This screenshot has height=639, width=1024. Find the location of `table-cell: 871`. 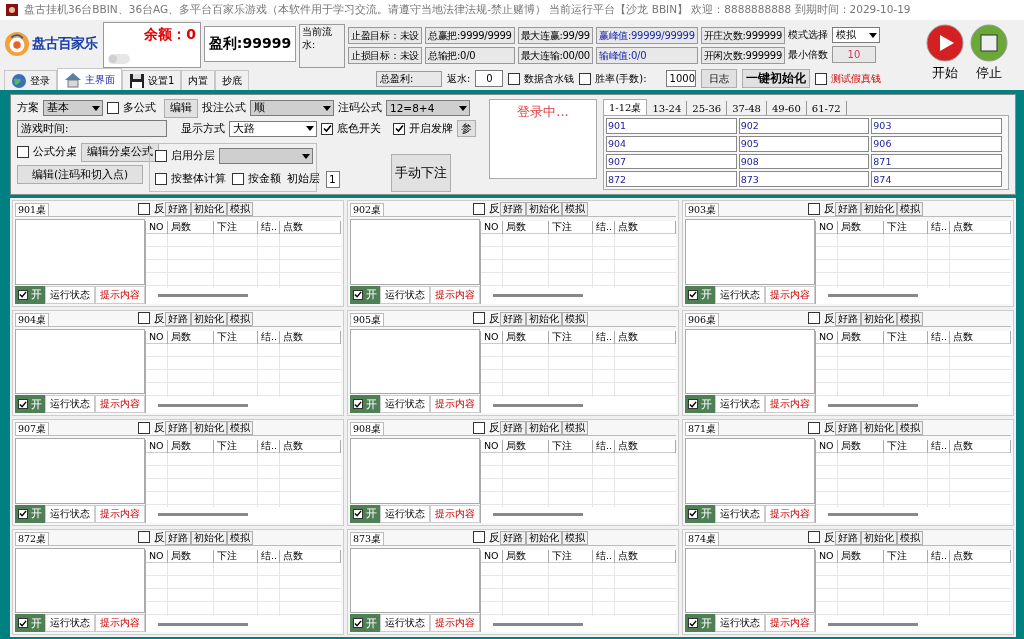

table-cell: 871 is located at coordinates (936, 161).